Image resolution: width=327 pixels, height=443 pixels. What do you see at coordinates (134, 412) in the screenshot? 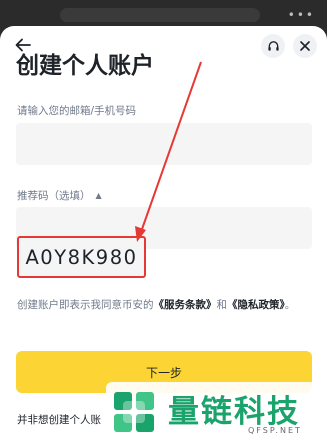
I see `watermark-logo-icon` at bounding box center [134, 412].